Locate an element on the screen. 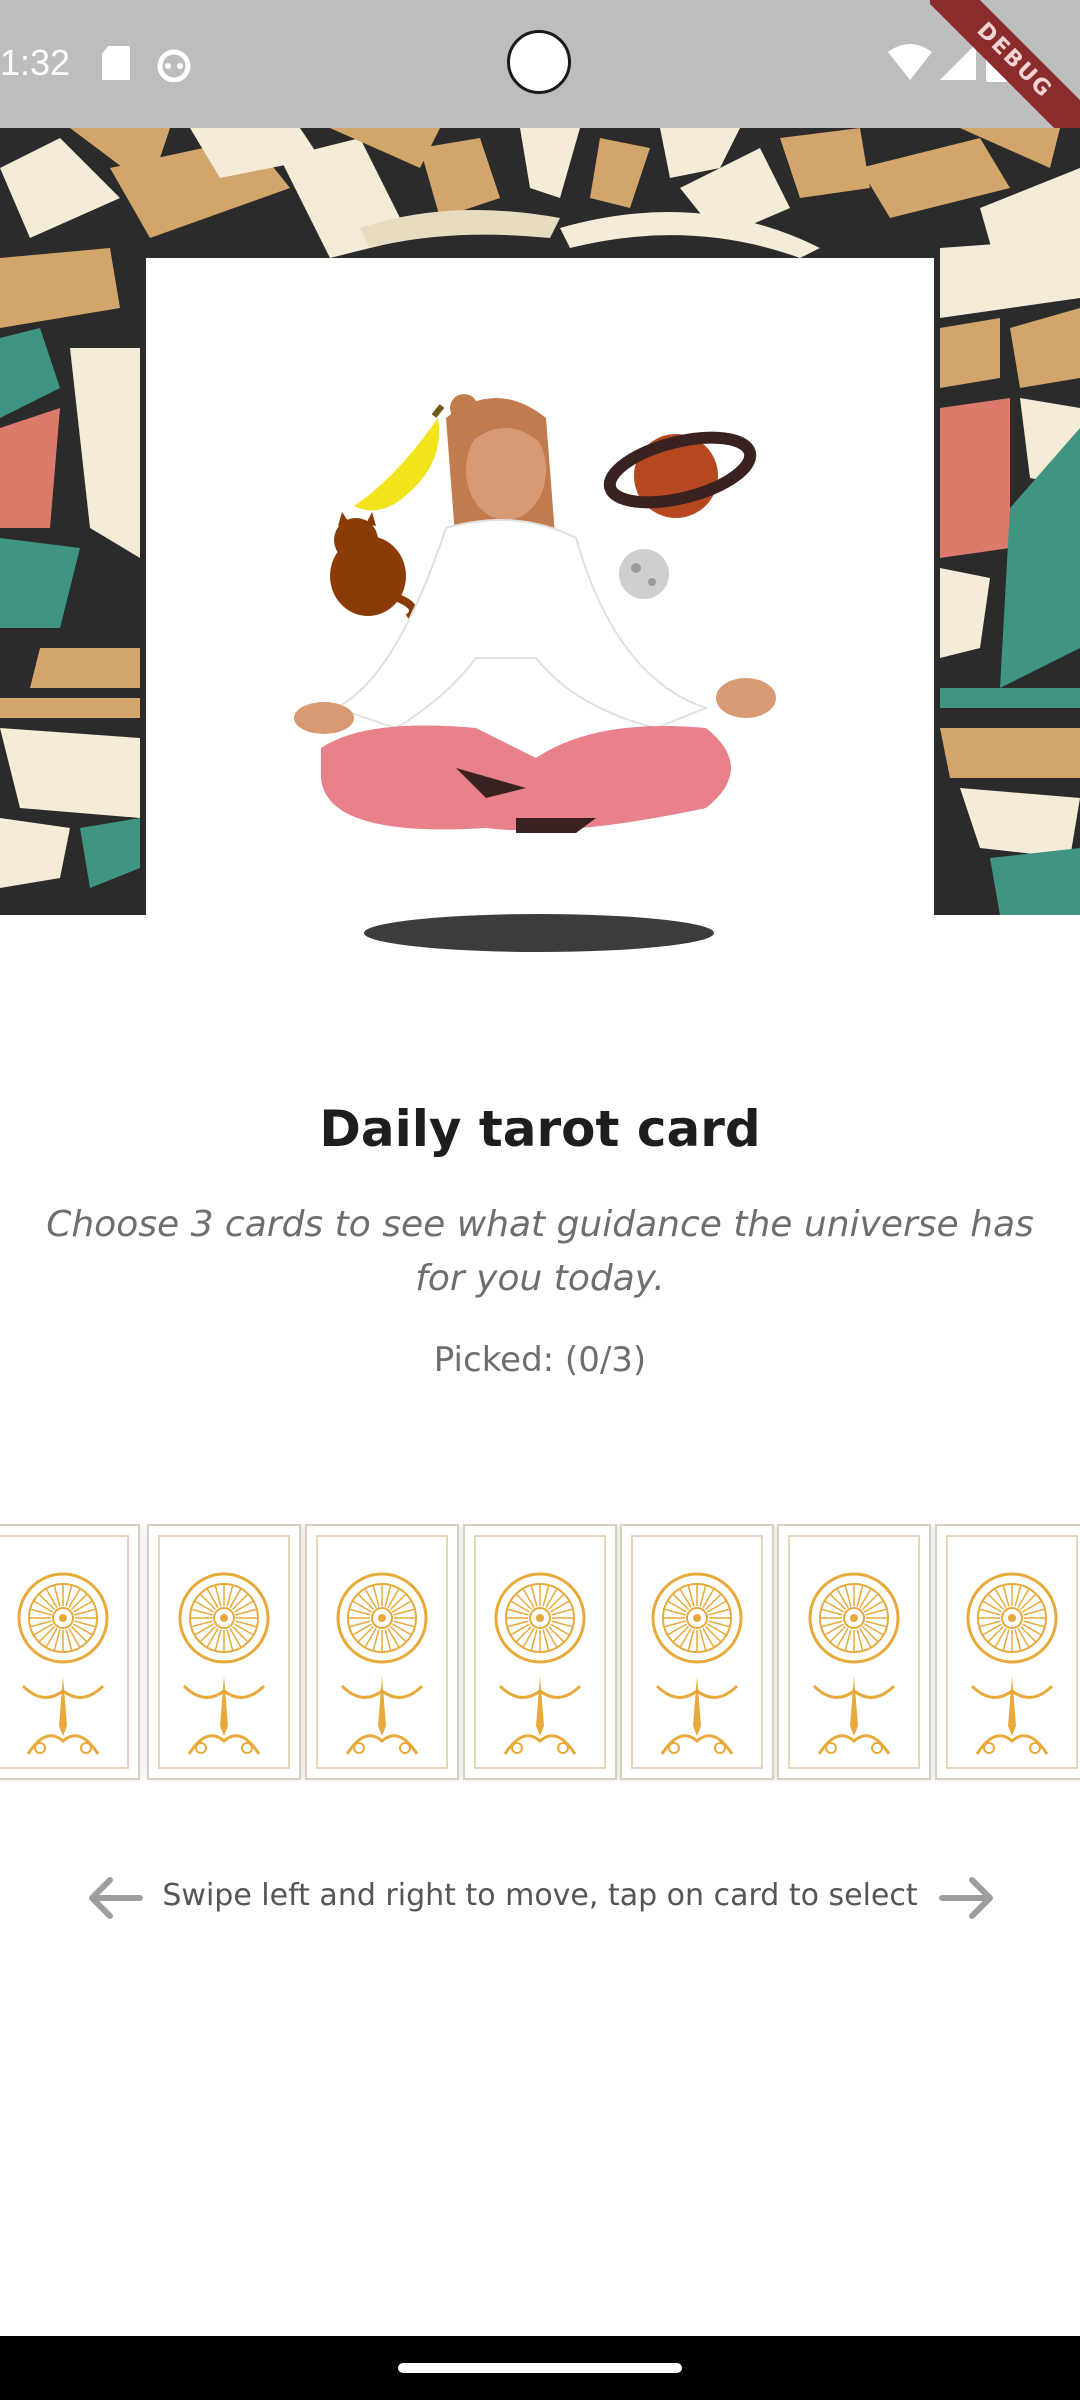  meditating-woman-illustration is located at coordinates (535, 613).